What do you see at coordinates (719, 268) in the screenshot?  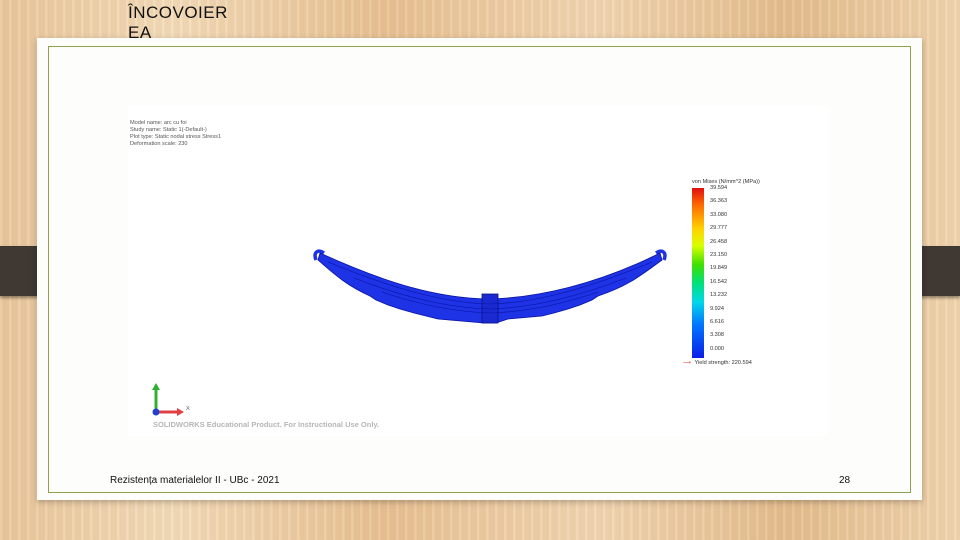 I see `colorbar-tick-label: 19.849` at bounding box center [719, 268].